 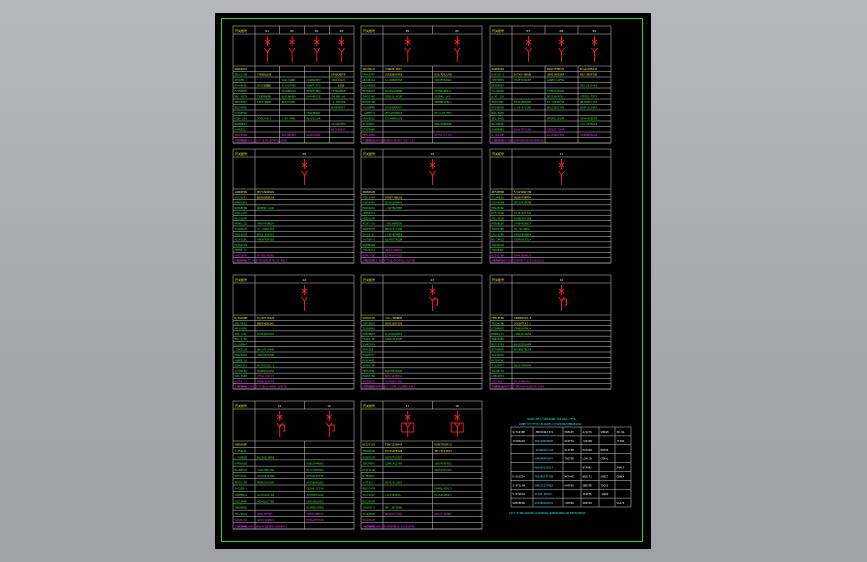 What do you see at coordinates (241, 86) in the screenshot?
I see `panel-p1-row-label: DS=GRX2L` at bounding box center [241, 86].